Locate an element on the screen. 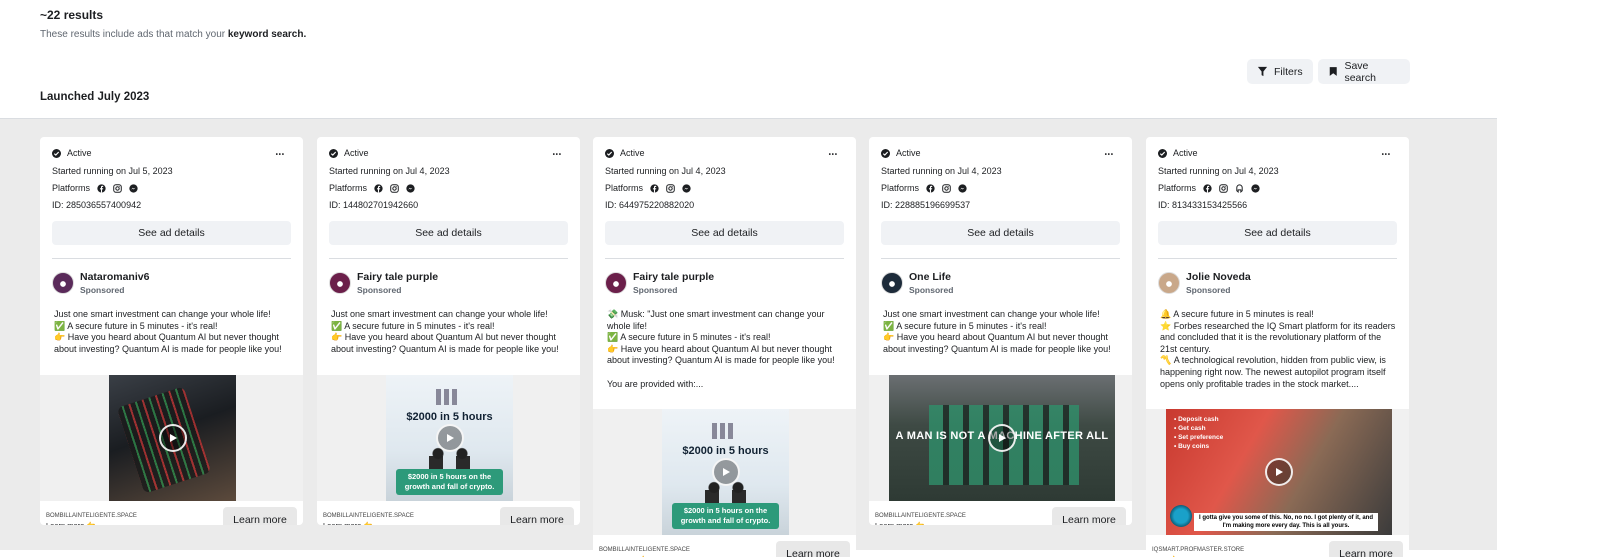 The width and height of the screenshot is (1600, 557). save-search-button: Save search is located at coordinates (1364, 71).